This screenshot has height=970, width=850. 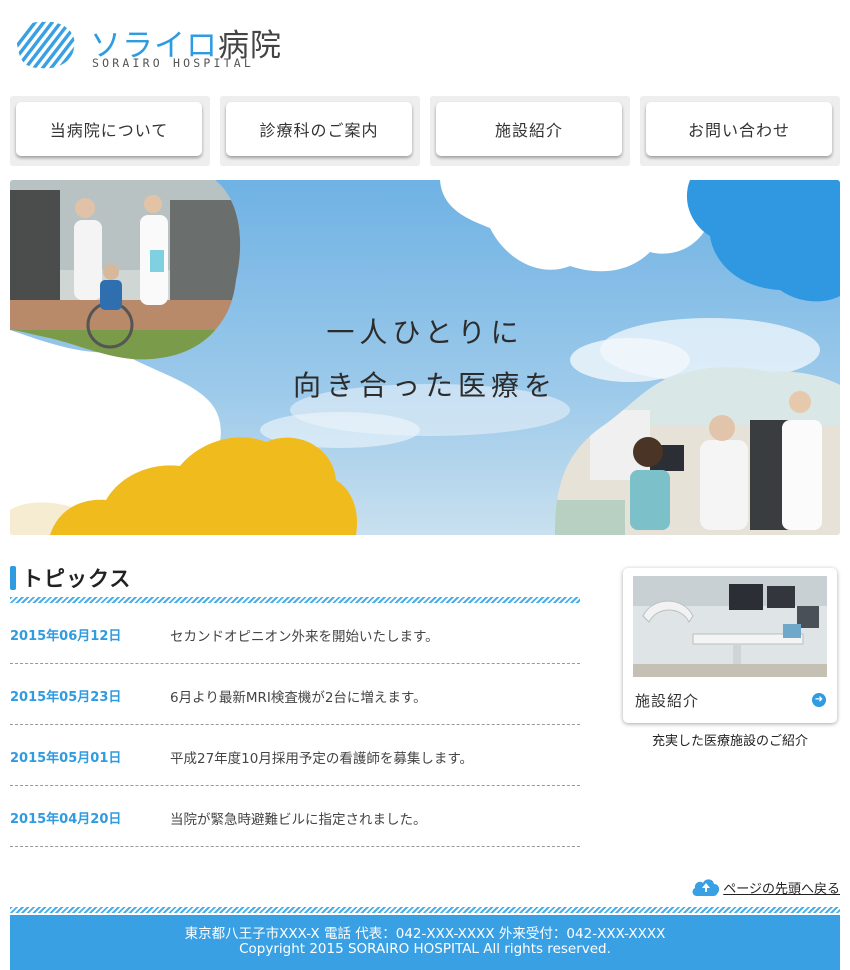 I want to click on back-to-top-link: ページの先頭へ戻る, so click(x=765, y=887).